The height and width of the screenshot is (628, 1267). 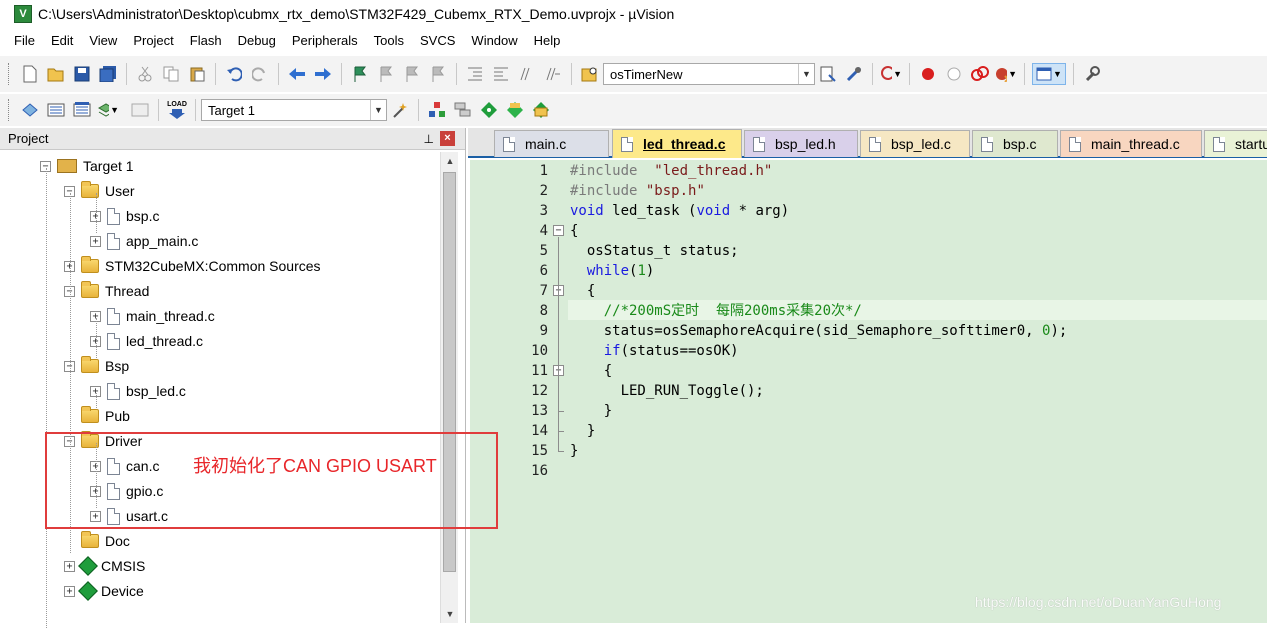 I want to click on tab-label: bsp_led.h, so click(x=805, y=144).